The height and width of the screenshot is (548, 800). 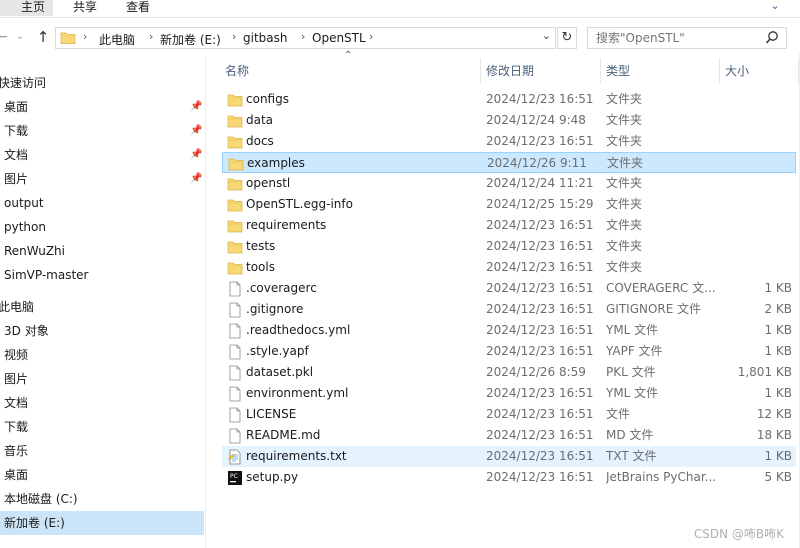 What do you see at coordinates (305, 38) in the screenshot?
I see `address-bar: › 此电脑 › 新加卷 (E:) › gitbash › OpenSTL › ⌄` at bounding box center [305, 38].